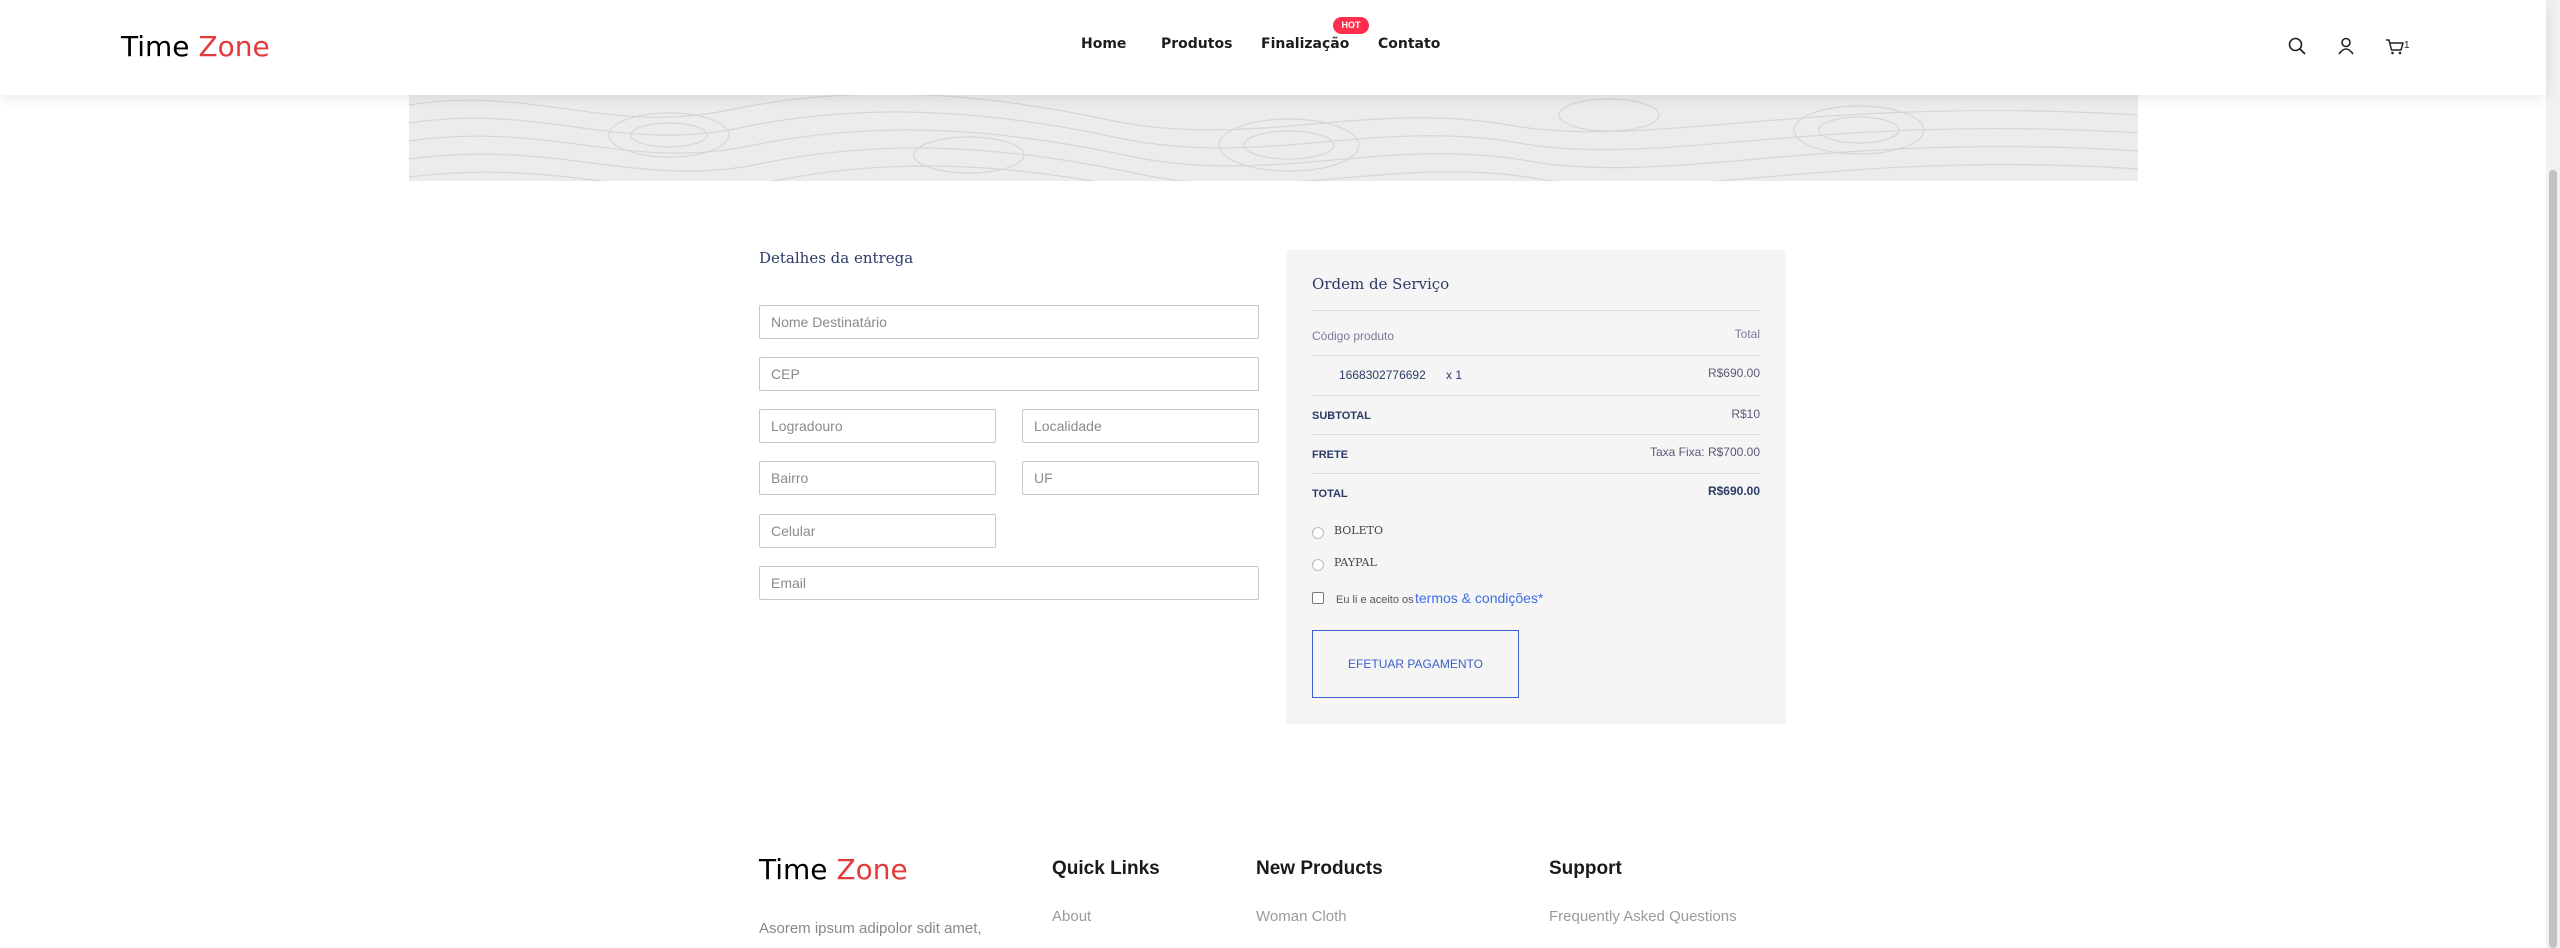  Describe the element at coordinates (1301, 916) in the screenshot. I see `footer-link-woman-cloth: Woman Cloth` at that location.